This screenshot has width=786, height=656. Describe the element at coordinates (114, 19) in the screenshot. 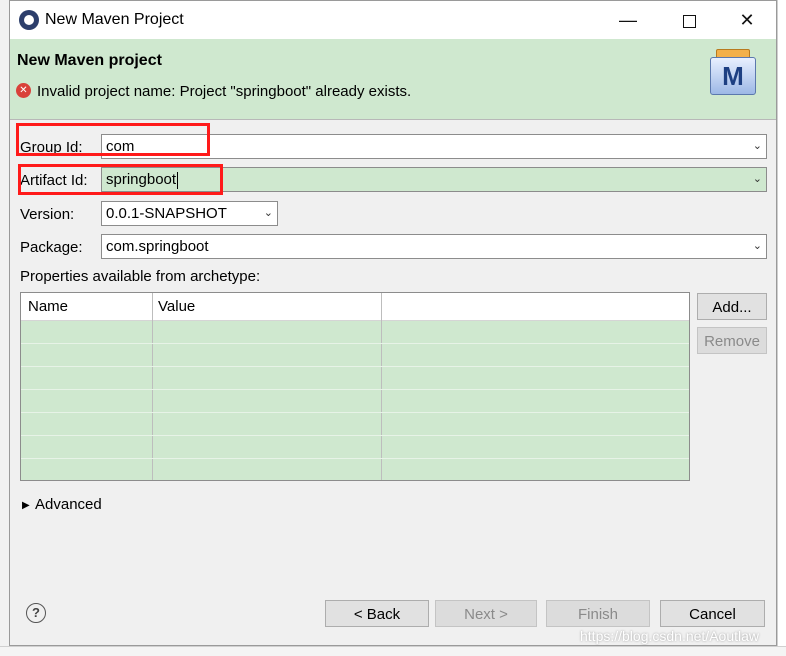

I see `window-title: New Maven Project` at that location.